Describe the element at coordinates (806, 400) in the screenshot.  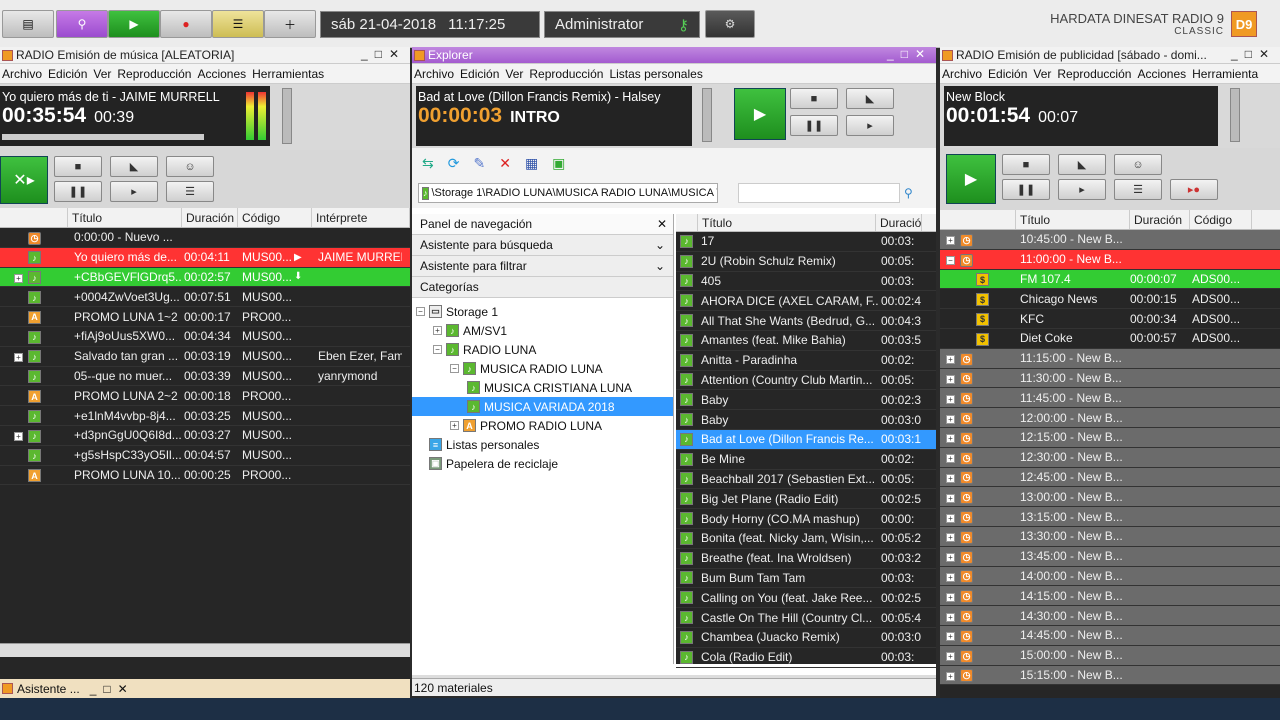
I see `track-row: ♪ Baby 00:02:3` at that location.